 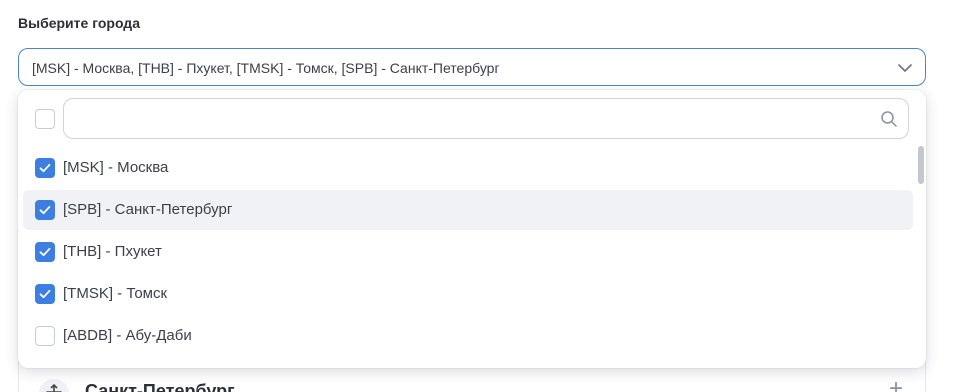 I want to click on option-label: [SPB] - Санкт-Петербург, so click(x=148, y=209).